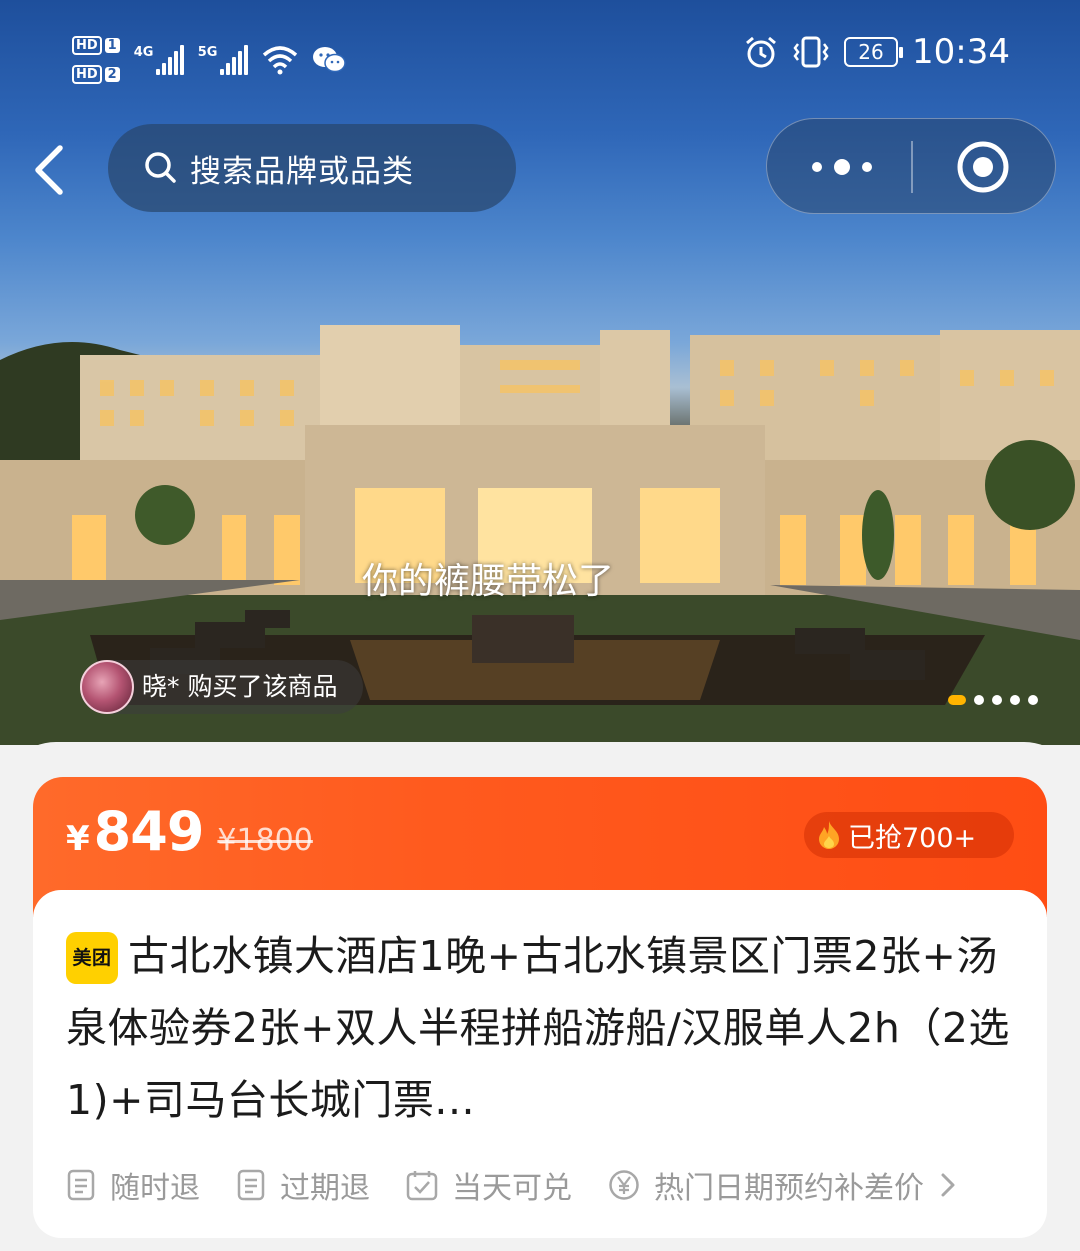 This screenshot has width=1080, height=1251. I want to click on carousel-pager, so click(993, 700).